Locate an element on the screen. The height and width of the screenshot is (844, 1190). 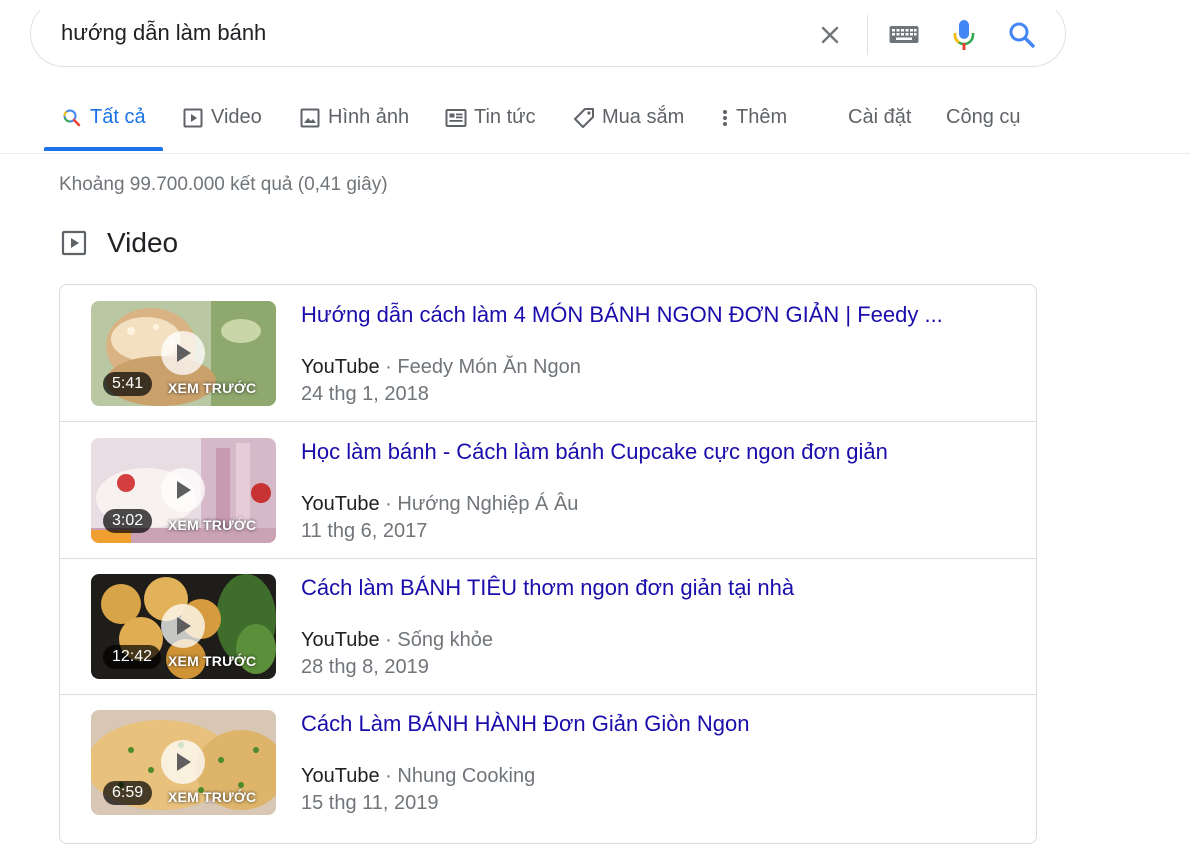
video-meta: YouTube · Feedy Món Ăn Ngon is located at coordinates (441, 367).